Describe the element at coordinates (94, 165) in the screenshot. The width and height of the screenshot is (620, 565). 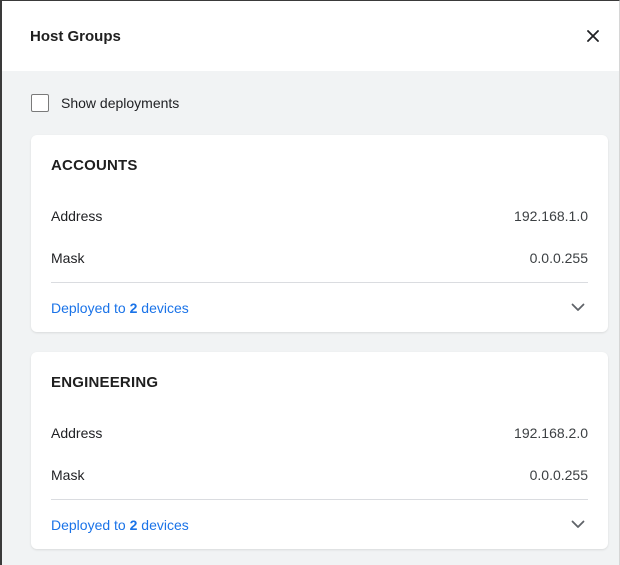
I see `host-group-name: ACCOUNTS` at that location.